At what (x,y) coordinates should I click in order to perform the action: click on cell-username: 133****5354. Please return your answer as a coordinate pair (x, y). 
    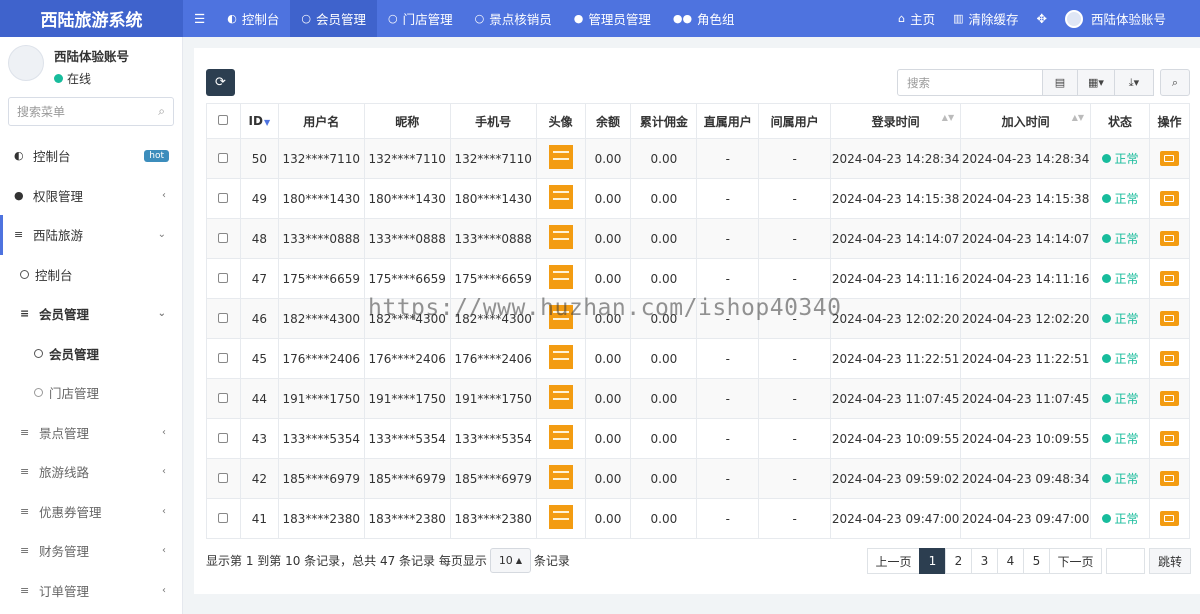
    Looking at the image, I should click on (321, 438).